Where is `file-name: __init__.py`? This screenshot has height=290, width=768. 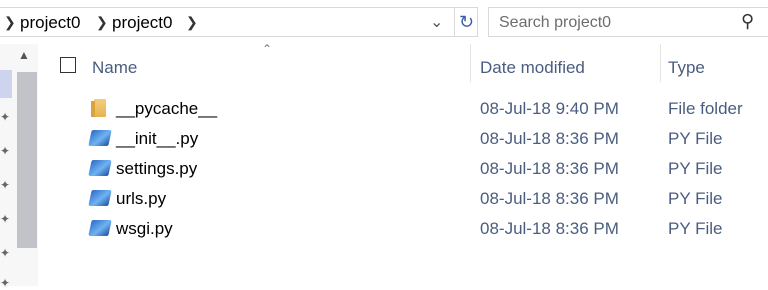 file-name: __init__.py is located at coordinates (157, 138).